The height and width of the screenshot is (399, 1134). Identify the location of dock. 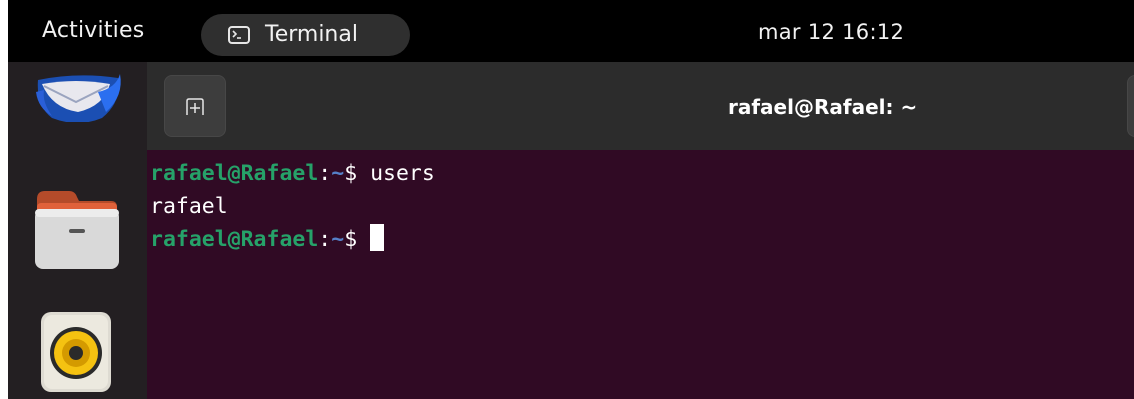
(77, 230).